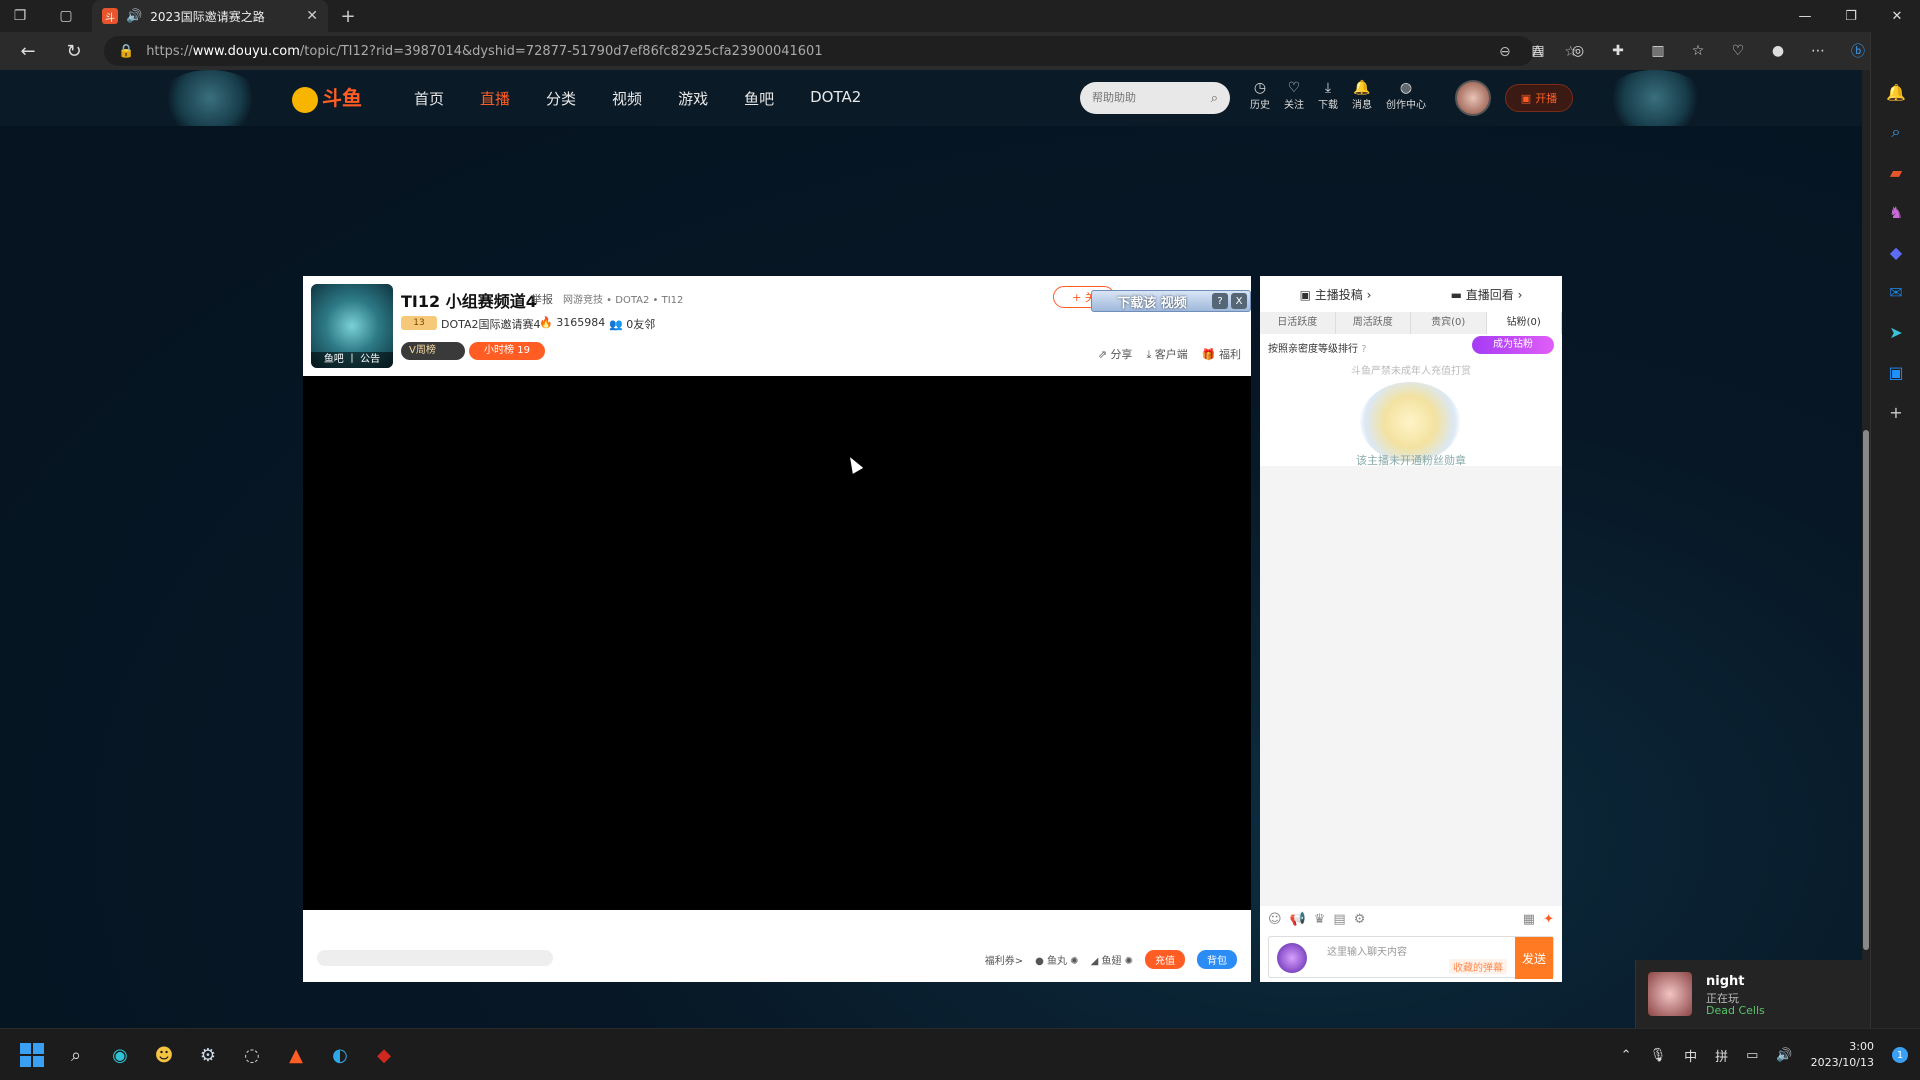 This screenshot has height=1080, width=1920. Describe the element at coordinates (120, 1055) in the screenshot. I see `edge-taskbar-icon: ◉` at that location.